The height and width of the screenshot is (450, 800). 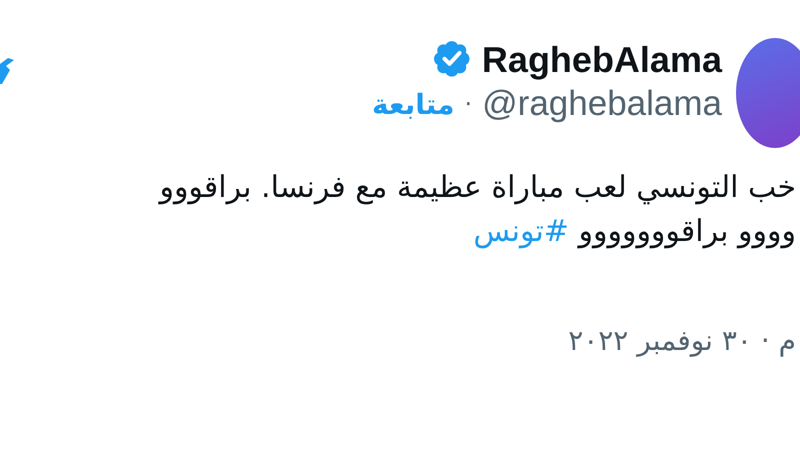 I want to click on display-name: RaghebAlama, so click(x=602, y=60).